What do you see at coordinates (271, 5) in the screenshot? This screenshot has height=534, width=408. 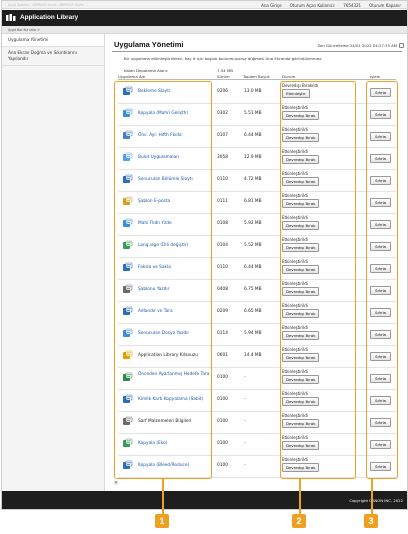 I see `home-link: Ana Girişe` at bounding box center [271, 5].